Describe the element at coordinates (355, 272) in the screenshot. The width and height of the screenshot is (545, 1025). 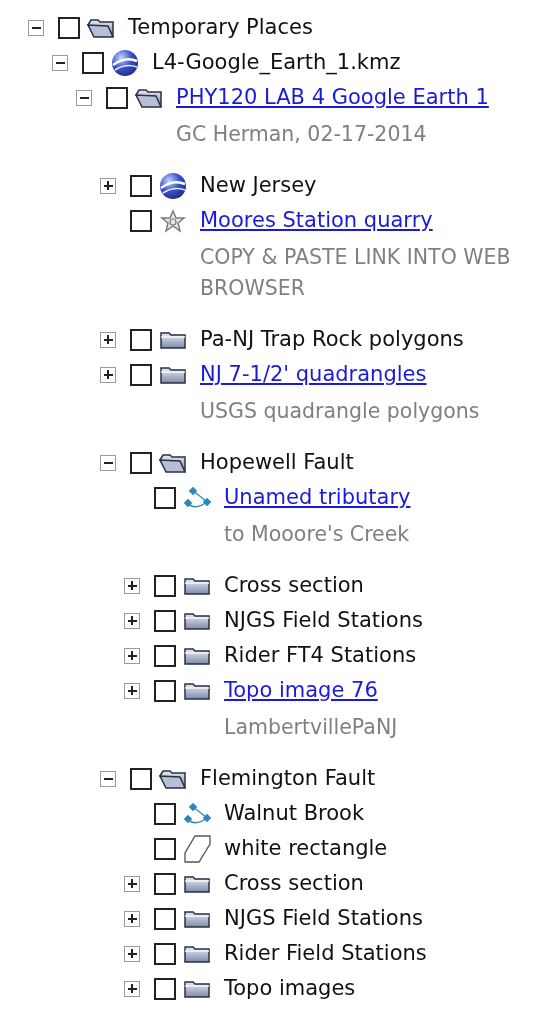
I see `item-description: COPY & PASTE LINK INTO WEB BROWSER` at that location.